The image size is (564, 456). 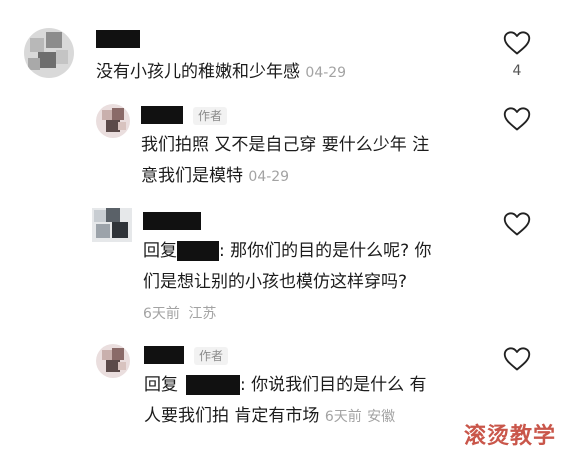 I want to click on comment-text: 们是想让别的小孩也模仿这样穿吗?, so click(x=275, y=282).